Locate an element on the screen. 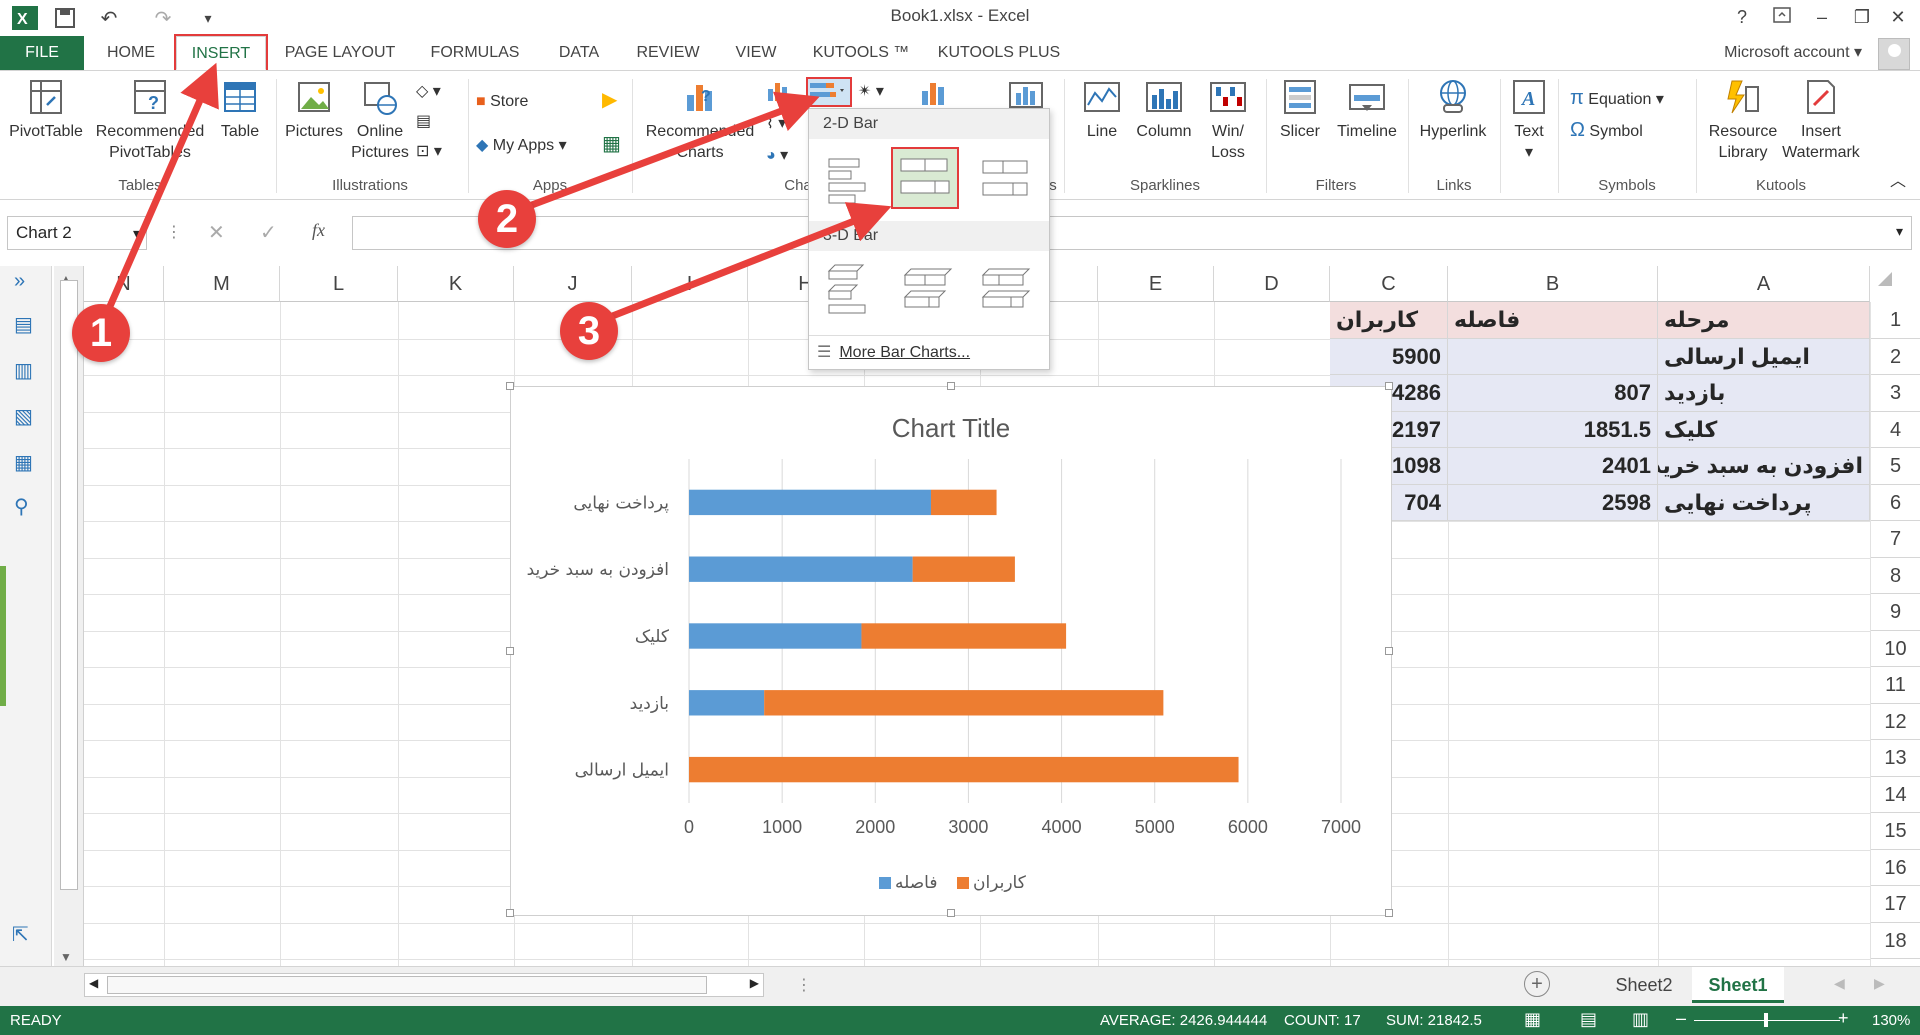 The height and width of the screenshot is (1035, 1920). 3d-stacked-bar-option is located at coordinates (927, 289).